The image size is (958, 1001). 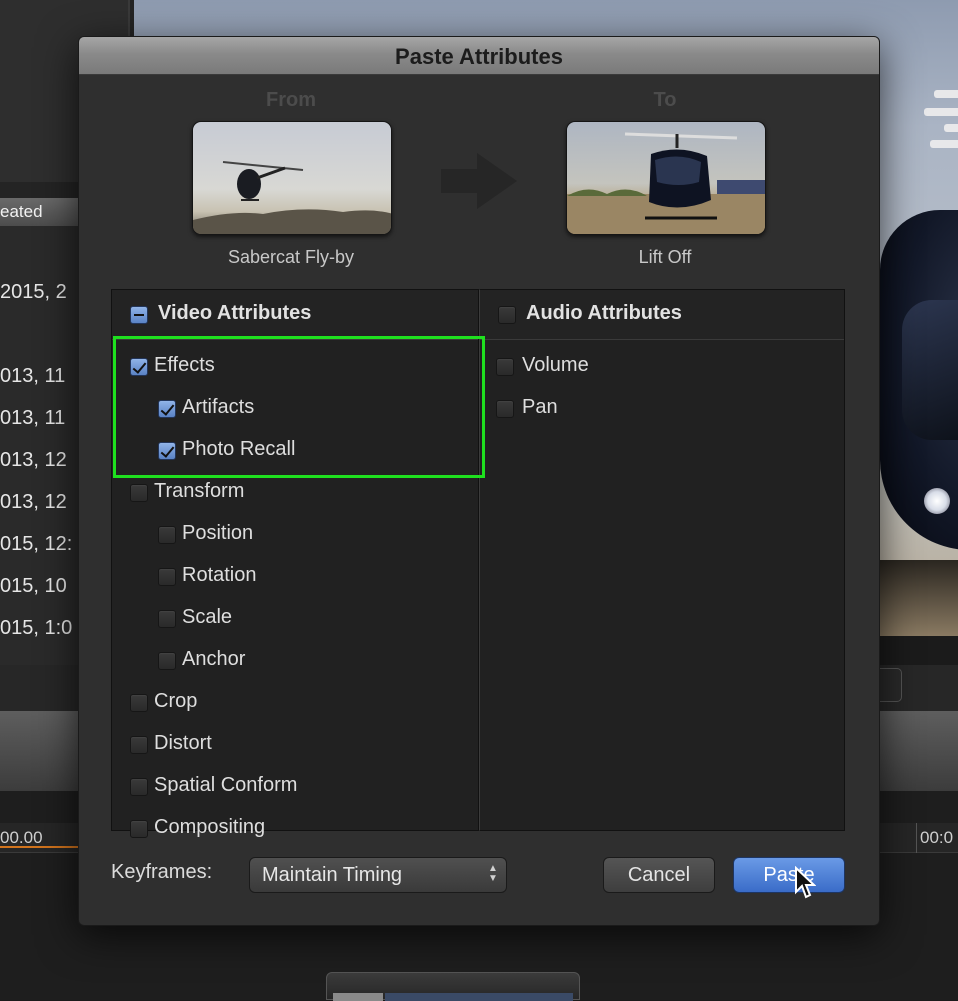 I want to click on timeline-control, so click(x=453, y=986).